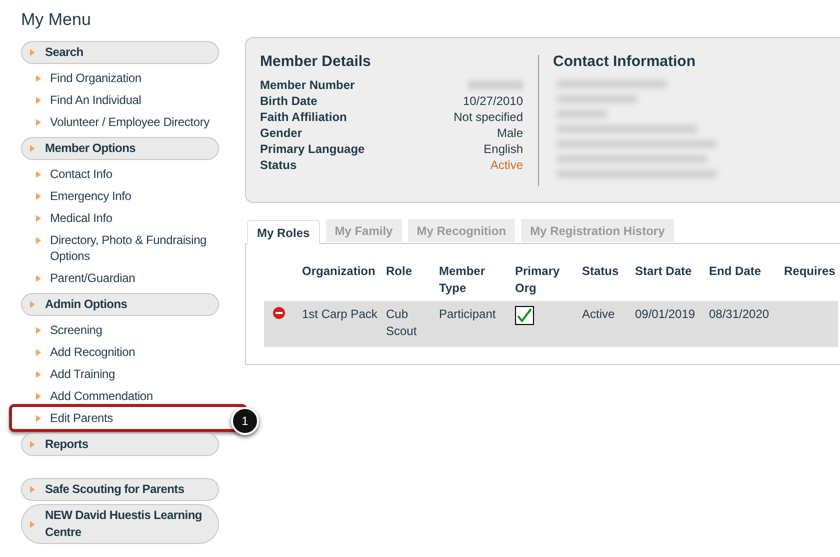  I want to click on field-value: Not specified, so click(488, 116).